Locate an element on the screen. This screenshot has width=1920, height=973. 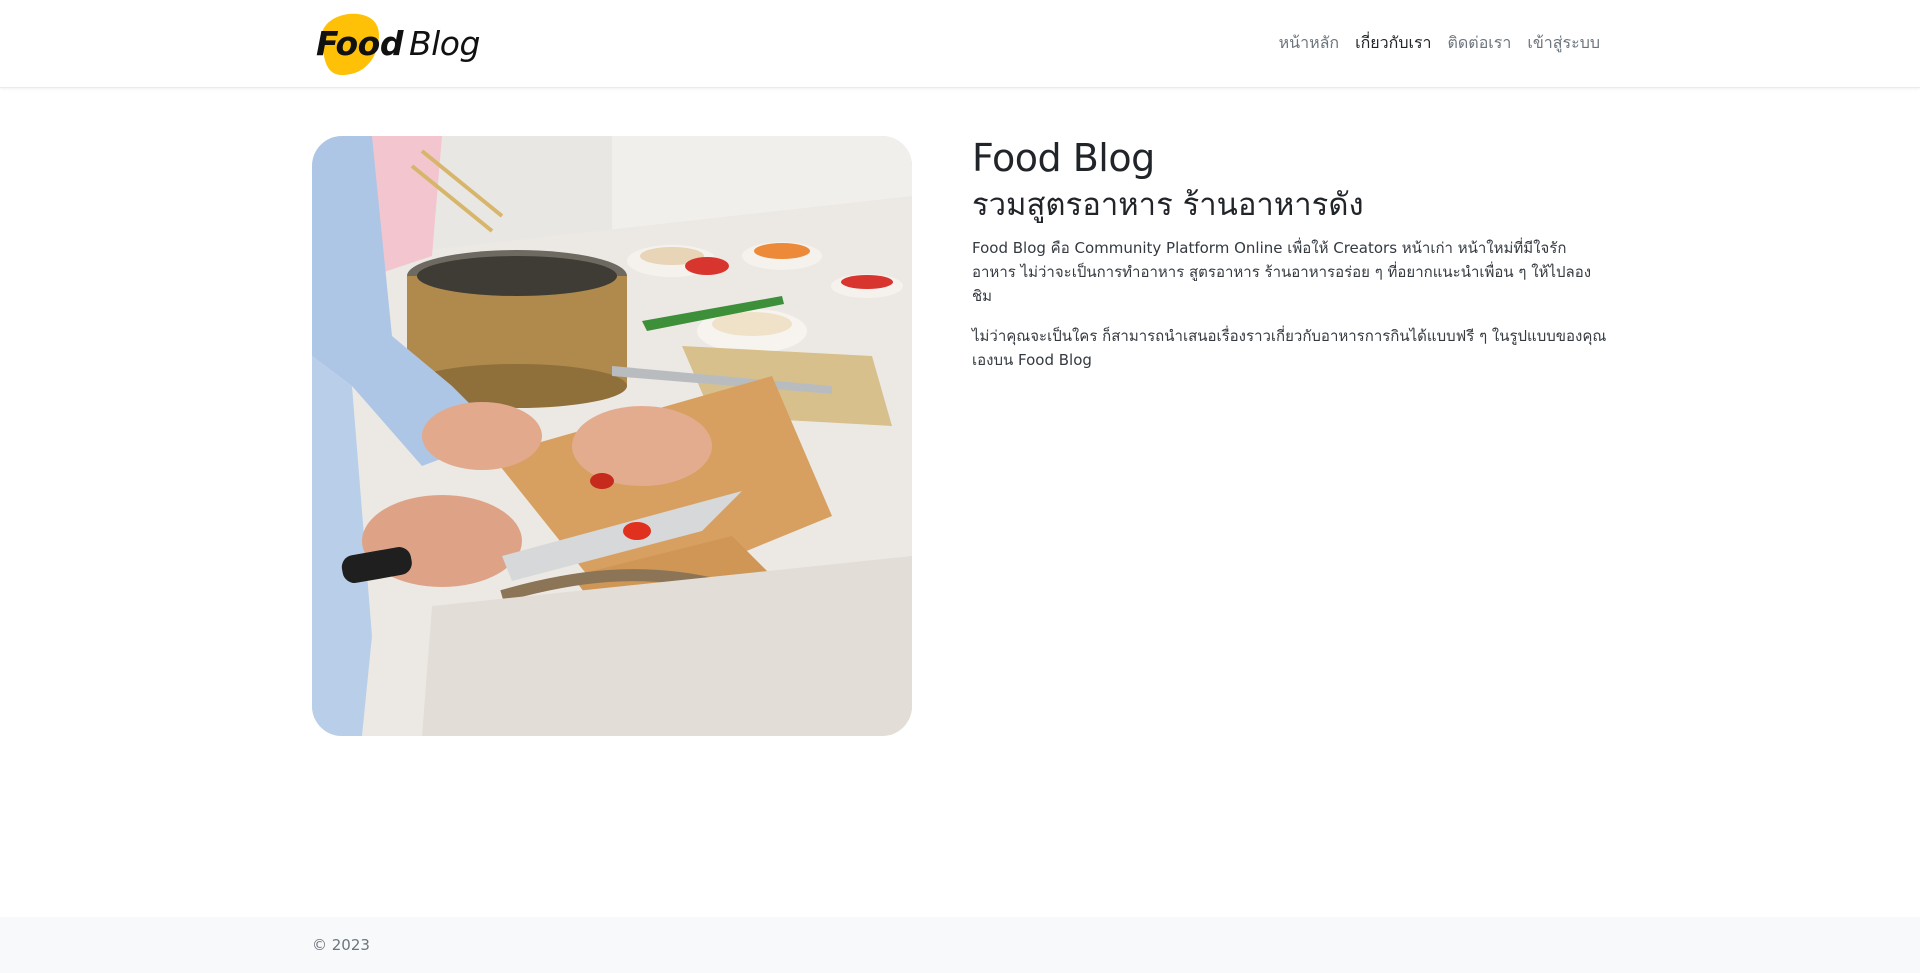
logo-link: Food Blog is located at coordinates (396, 44).